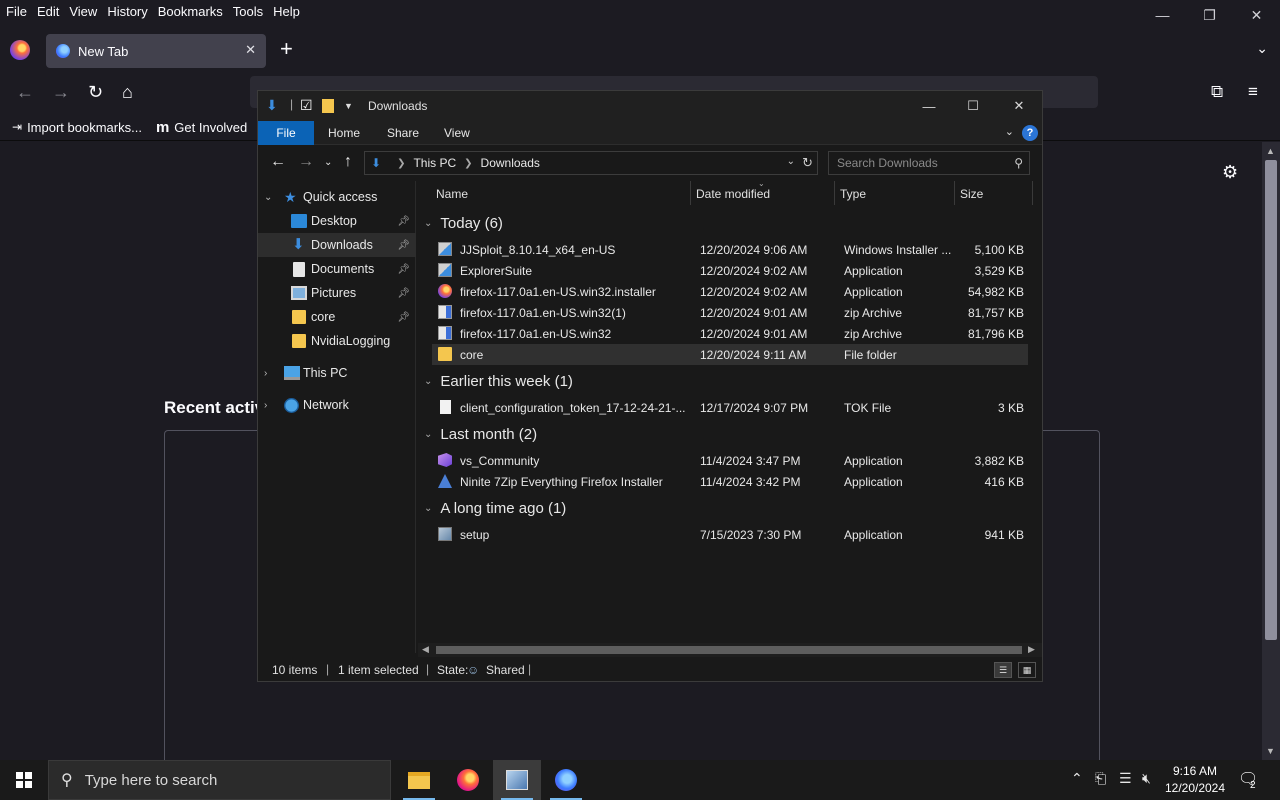  I want to click on start-button, so click(24, 780).